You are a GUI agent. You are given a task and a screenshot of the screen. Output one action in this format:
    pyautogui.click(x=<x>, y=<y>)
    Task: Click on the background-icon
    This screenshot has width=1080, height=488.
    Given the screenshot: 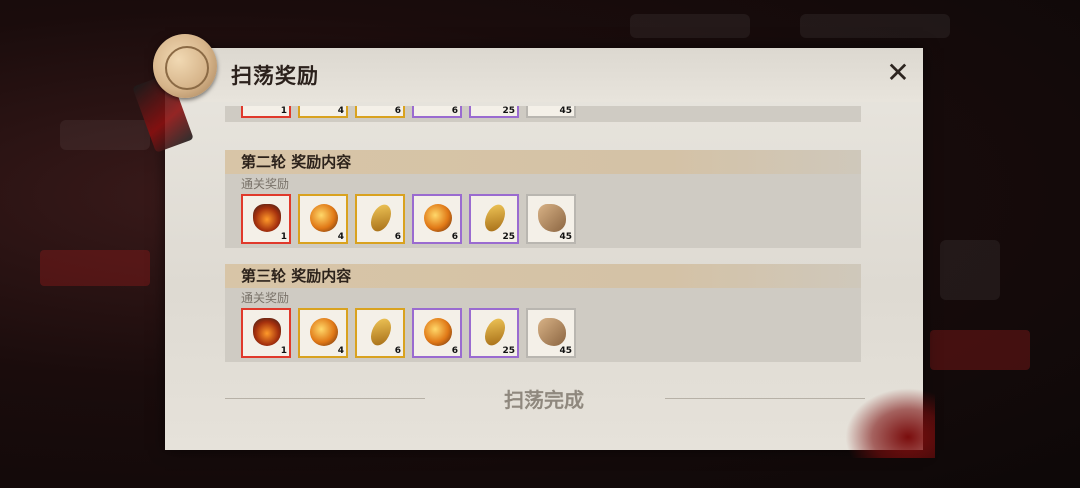 What is the action you would take?
    pyautogui.click(x=970, y=270)
    